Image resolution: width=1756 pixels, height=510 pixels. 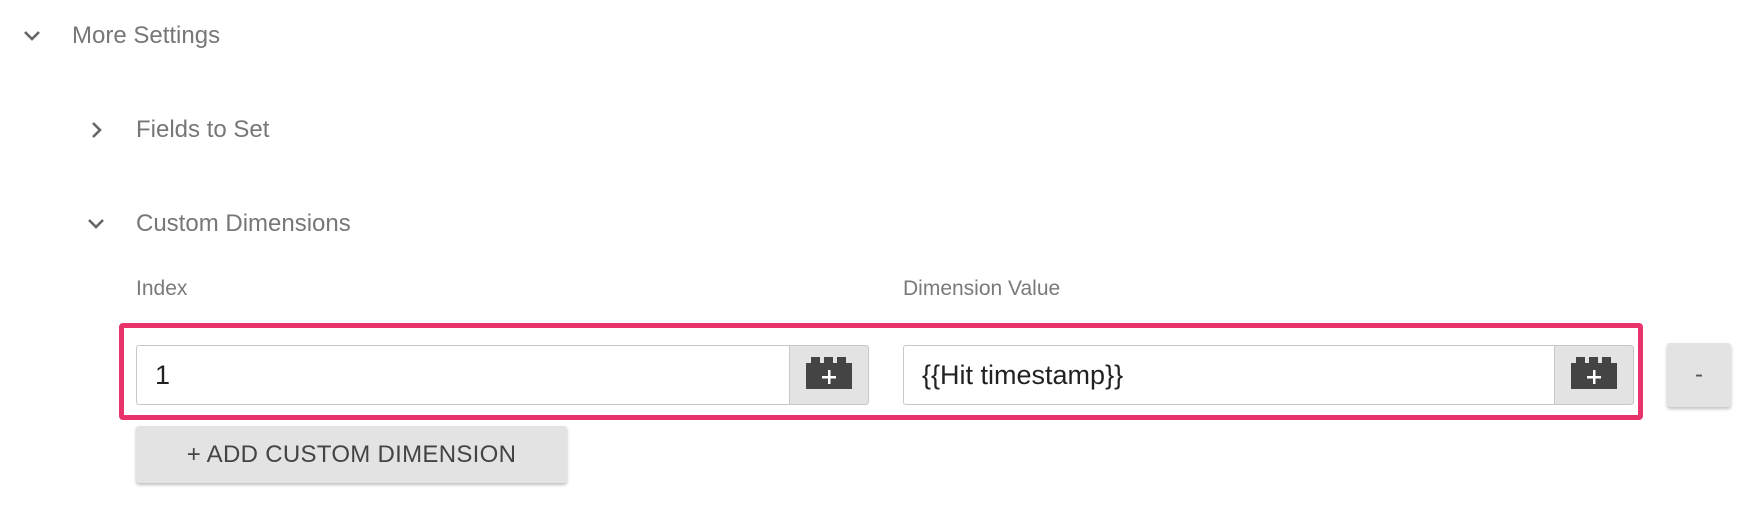 What do you see at coordinates (162, 288) in the screenshot?
I see `index-label: Index` at bounding box center [162, 288].